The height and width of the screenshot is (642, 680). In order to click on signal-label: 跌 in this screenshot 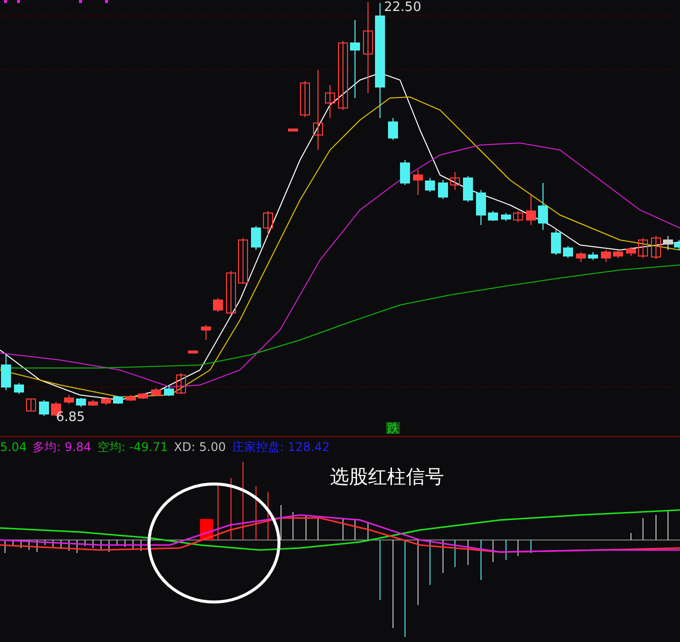, I will do `click(393, 428)`.